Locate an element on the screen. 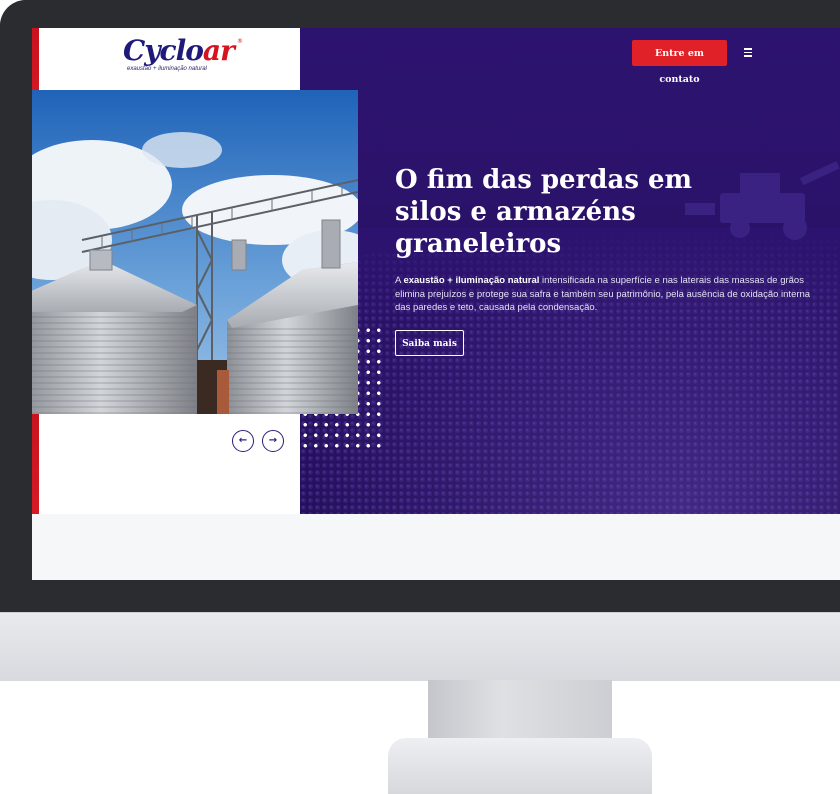  saiba-mais-button: Saiba mais is located at coordinates (429, 343).